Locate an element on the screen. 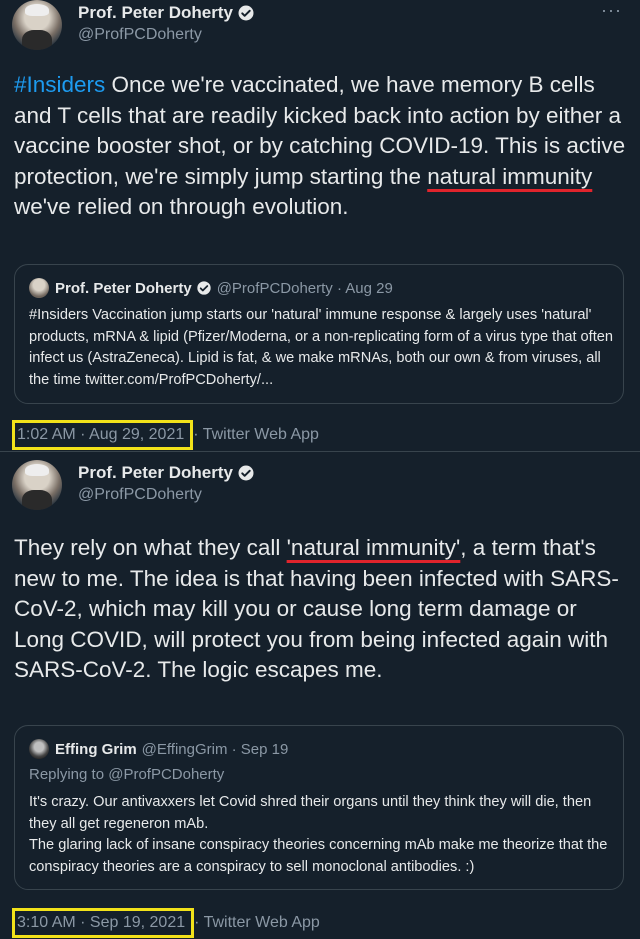  replying-to-label: Replying to @ProfPCDoherty is located at coordinates (127, 774).